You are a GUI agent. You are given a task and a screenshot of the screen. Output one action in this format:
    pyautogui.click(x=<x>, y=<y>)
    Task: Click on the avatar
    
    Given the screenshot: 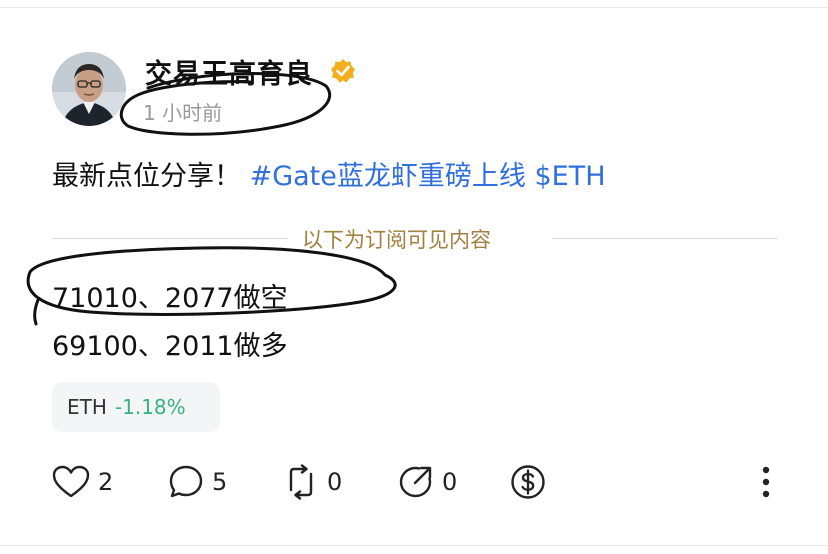 What is the action you would take?
    pyautogui.click(x=89, y=89)
    